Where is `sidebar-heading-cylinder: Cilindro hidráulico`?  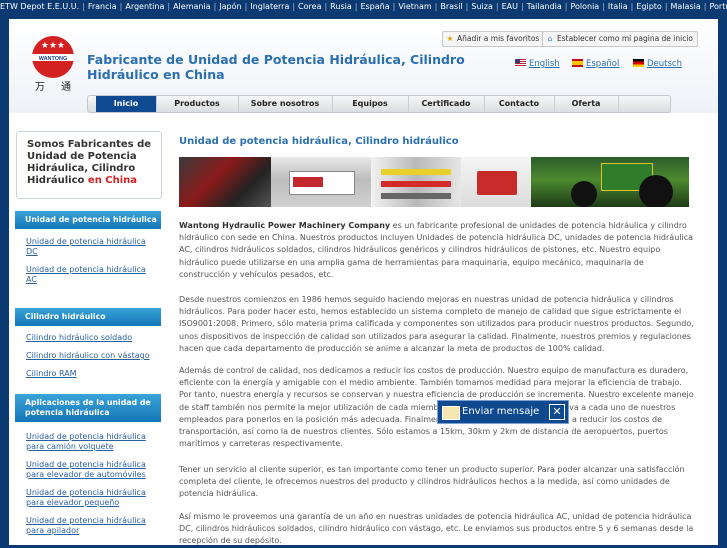
sidebar-heading-cylinder: Cilindro hidráulico is located at coordinates (88, 317).